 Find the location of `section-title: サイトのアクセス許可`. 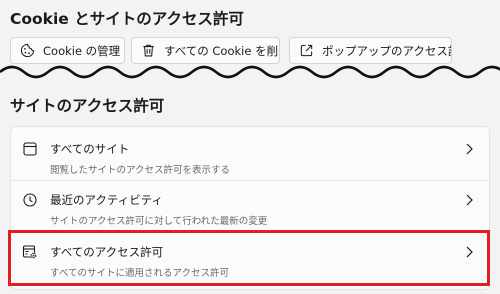

section-title: サイトのアクセス許可 is located at coordinates (87, 106).